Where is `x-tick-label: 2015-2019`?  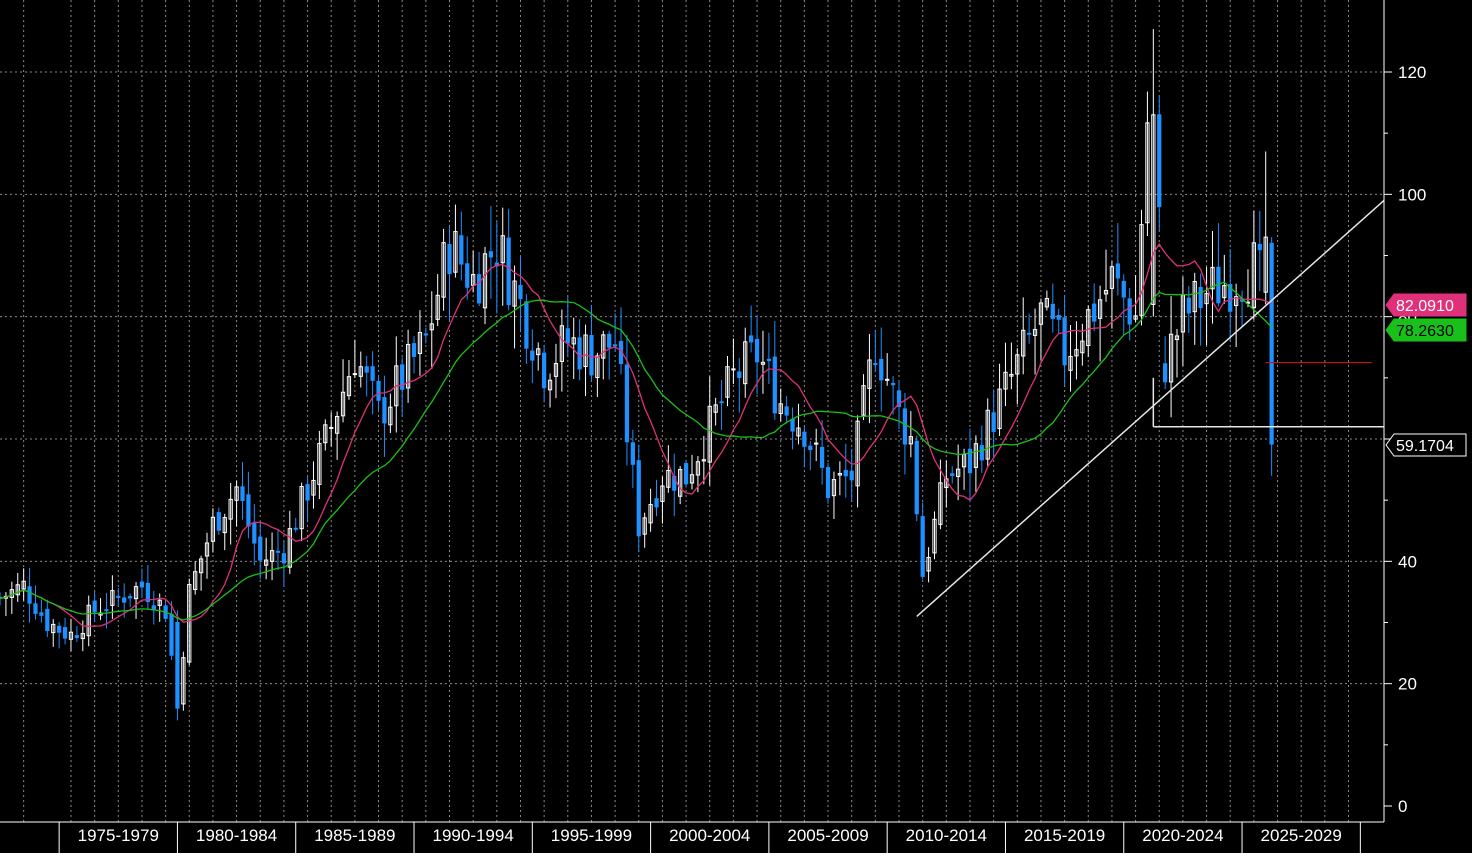
x-tick-label: 2015-2019 is located at coordinates (1064, 835).